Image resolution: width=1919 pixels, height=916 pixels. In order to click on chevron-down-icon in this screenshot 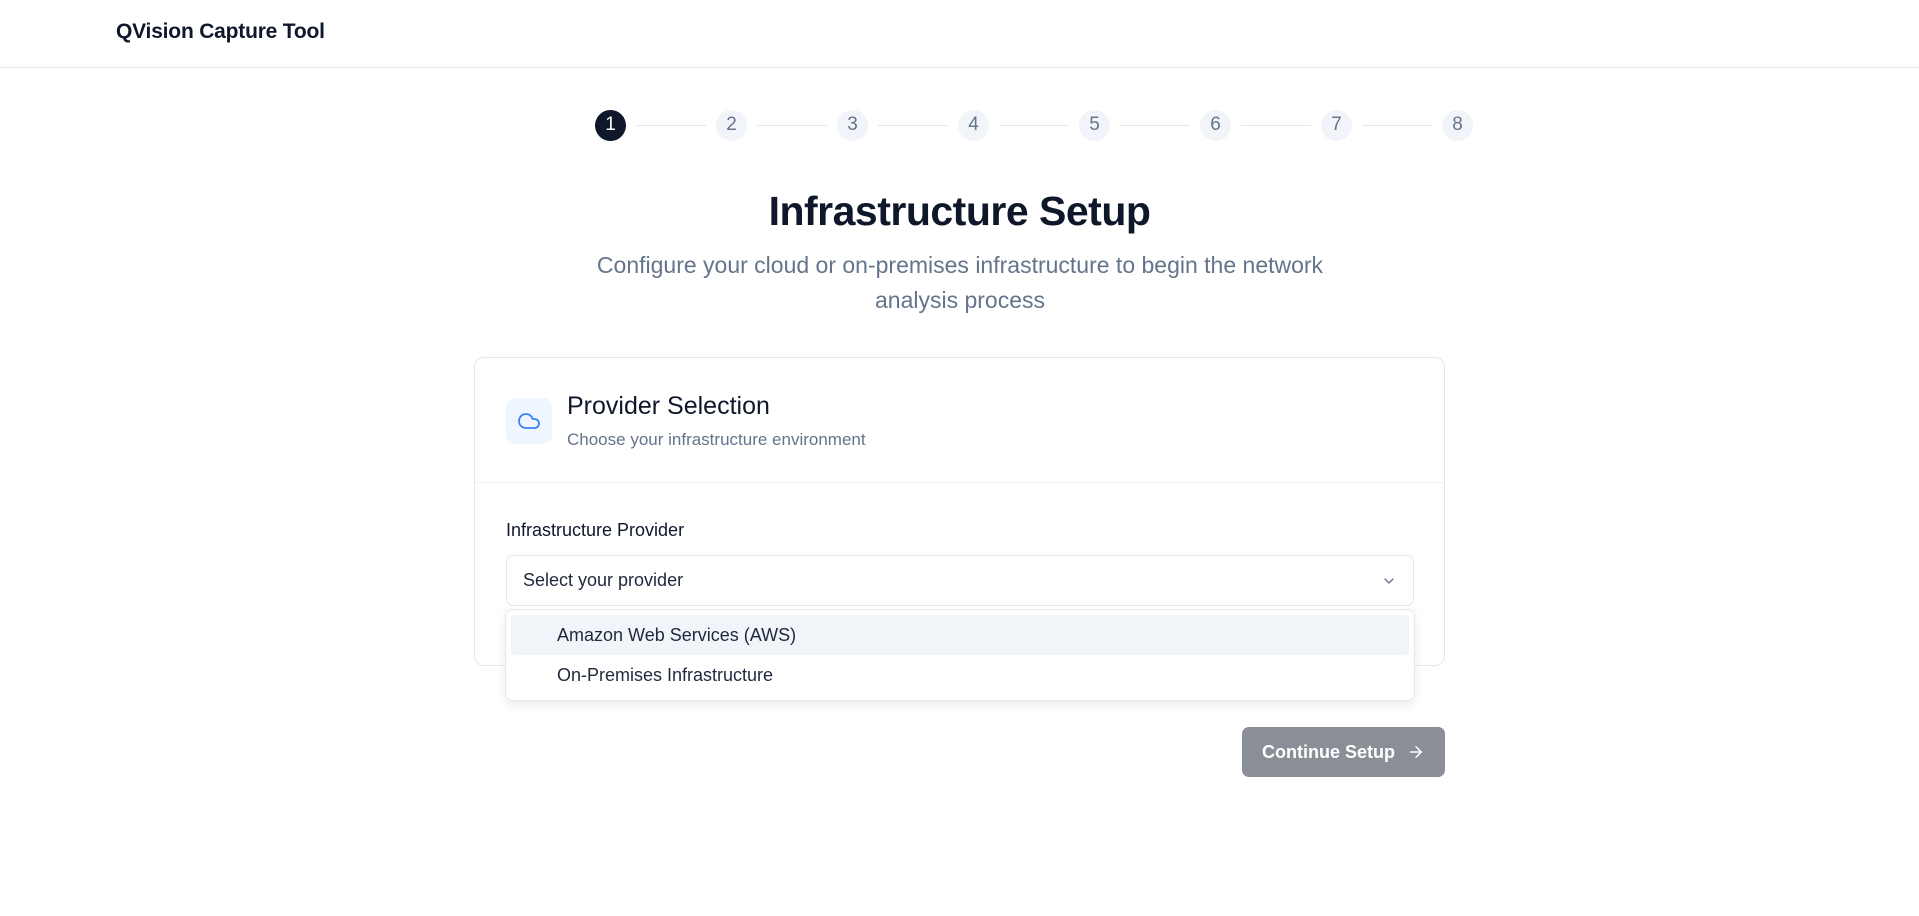, I will do `click(1389, 583)`.